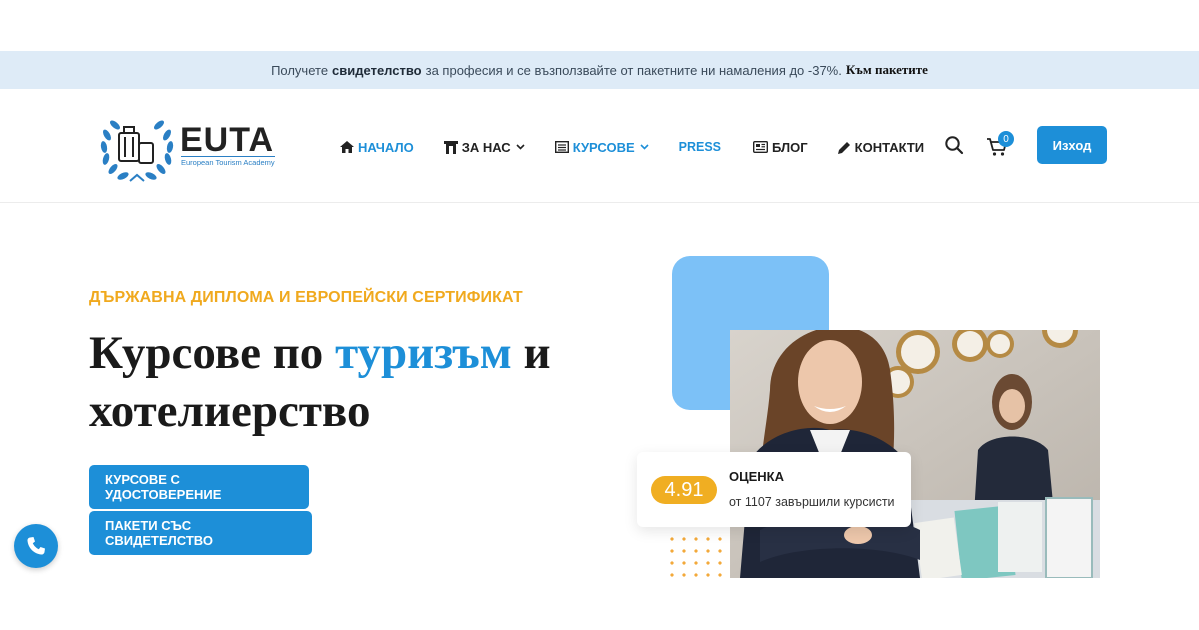  I want to click on courses-with-certificate-button: КУРСОВЕ С УДОСТОВЕРЕНИЕ, so click(199, 487).